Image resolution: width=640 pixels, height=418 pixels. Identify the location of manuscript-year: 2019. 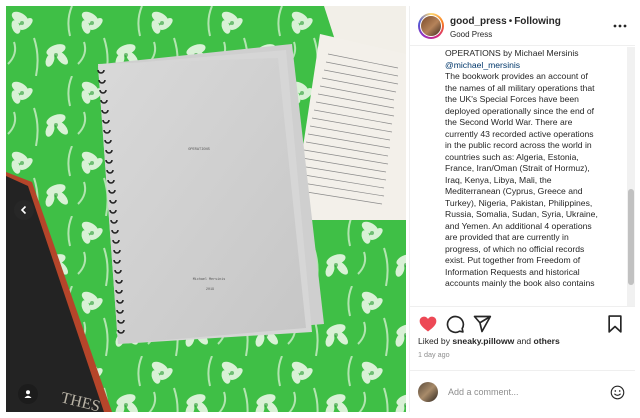
(210, 290).